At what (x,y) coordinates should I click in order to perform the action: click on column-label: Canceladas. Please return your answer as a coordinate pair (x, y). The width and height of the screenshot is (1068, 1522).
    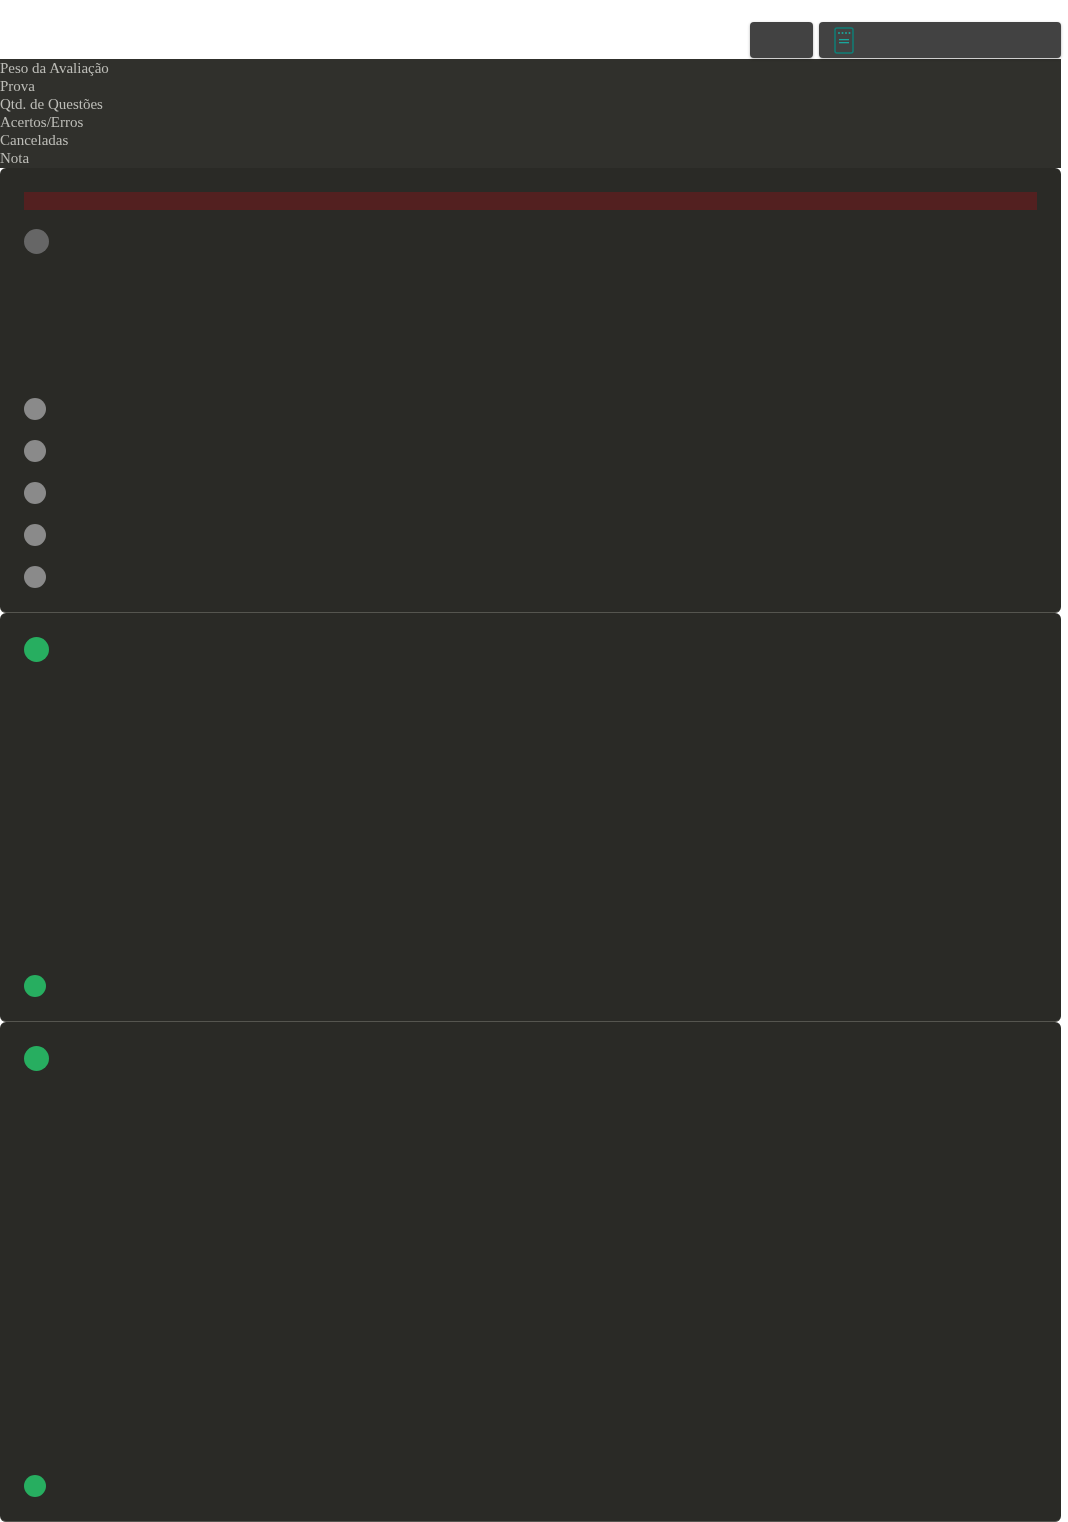
    Looking at the image, I should click on (34, 140).